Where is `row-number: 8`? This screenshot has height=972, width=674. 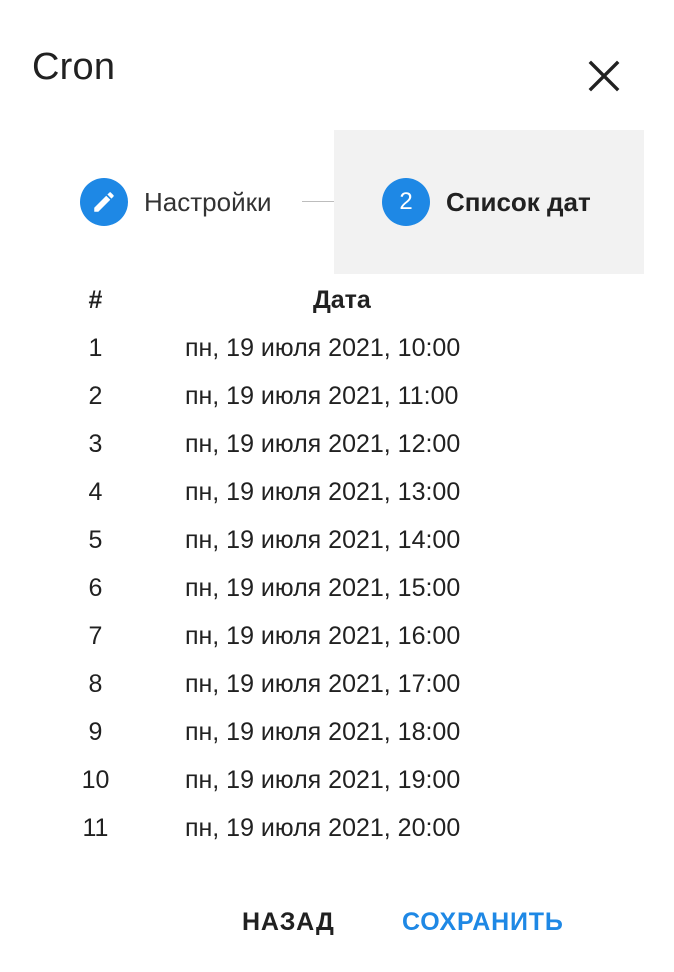
row-number: 8 is located at coordinates (95, 684).